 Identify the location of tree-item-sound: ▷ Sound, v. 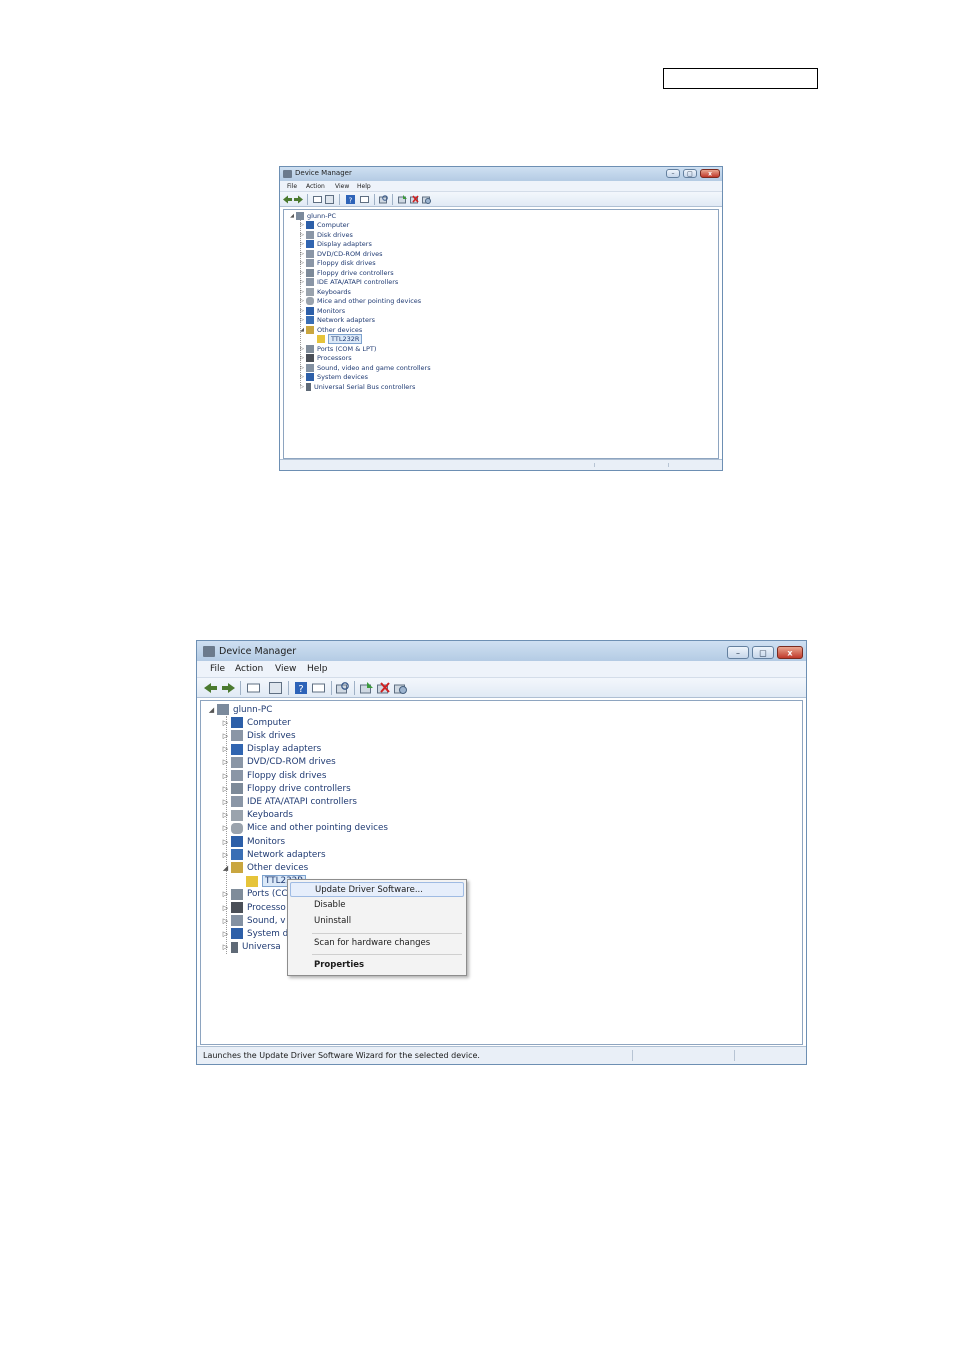
(253, 920).